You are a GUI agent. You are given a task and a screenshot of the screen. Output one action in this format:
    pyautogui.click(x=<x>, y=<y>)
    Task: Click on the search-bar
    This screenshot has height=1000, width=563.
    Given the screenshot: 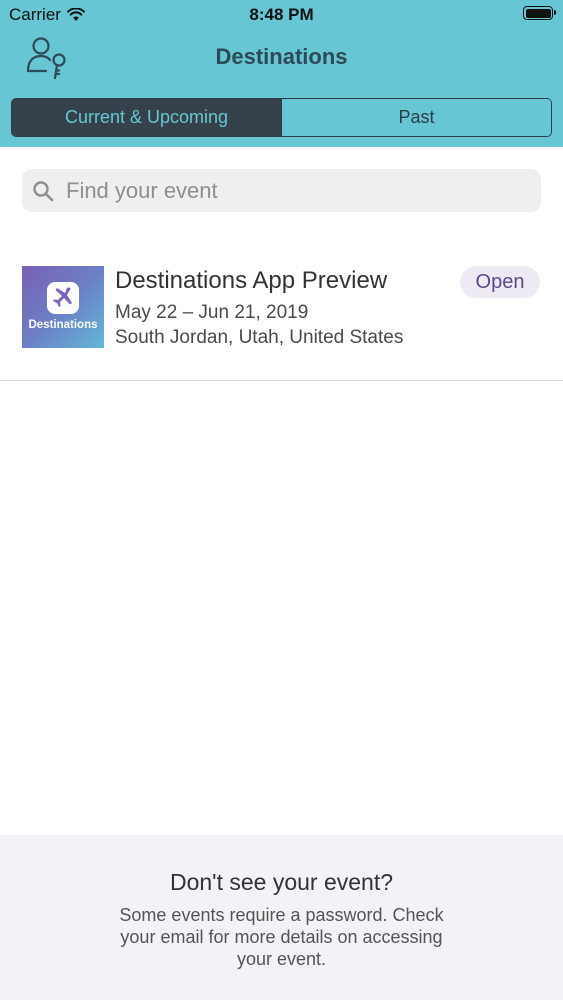 What is the action you would take?
    pyautogui.click(x=281, y=190)
    